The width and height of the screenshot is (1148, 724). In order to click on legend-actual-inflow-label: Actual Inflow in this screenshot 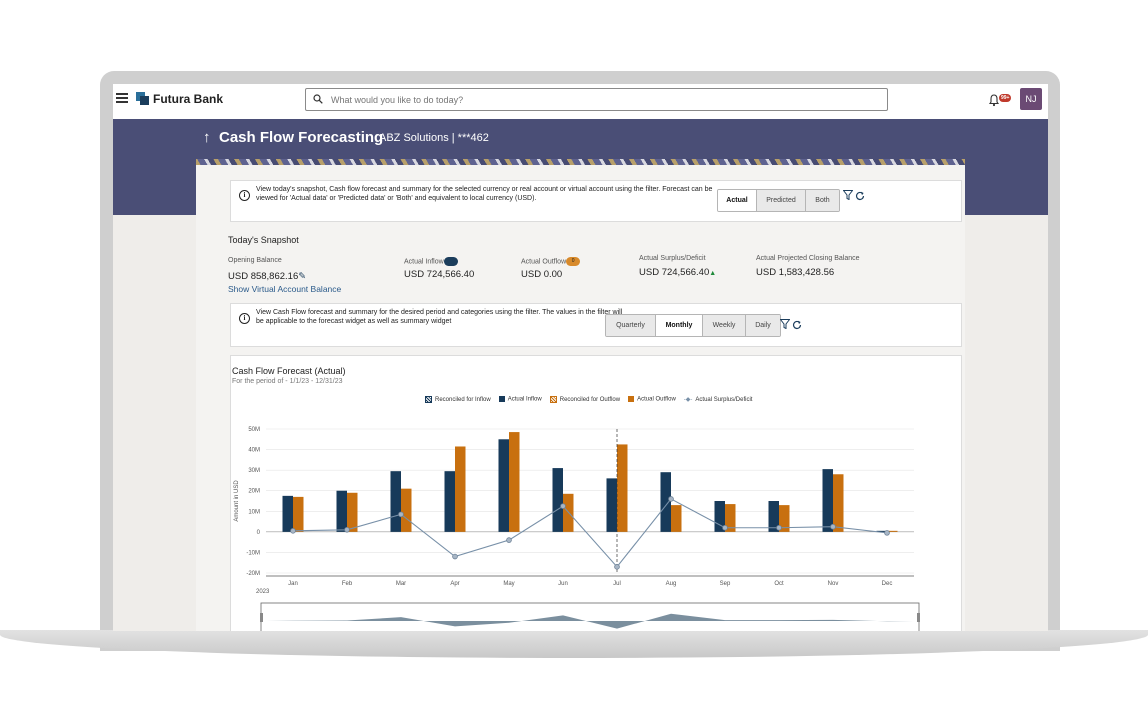, I will do `click(524, 399)`.